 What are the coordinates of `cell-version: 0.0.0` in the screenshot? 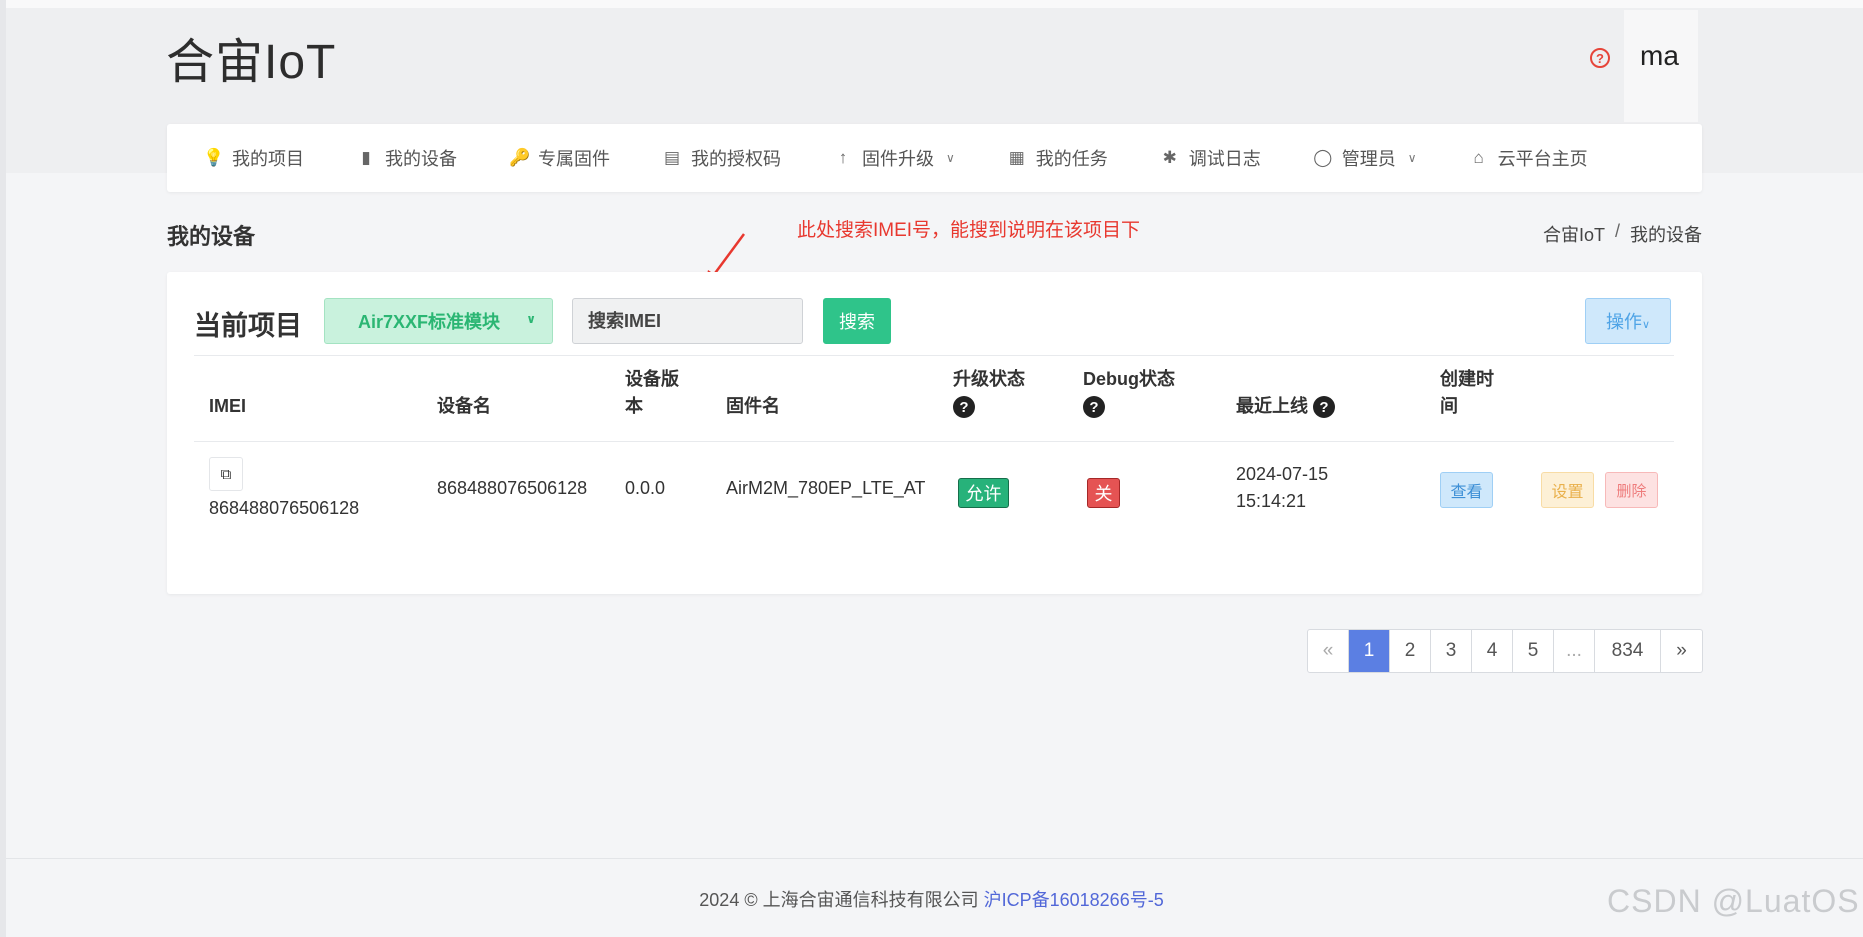 It's located at (645, 488).